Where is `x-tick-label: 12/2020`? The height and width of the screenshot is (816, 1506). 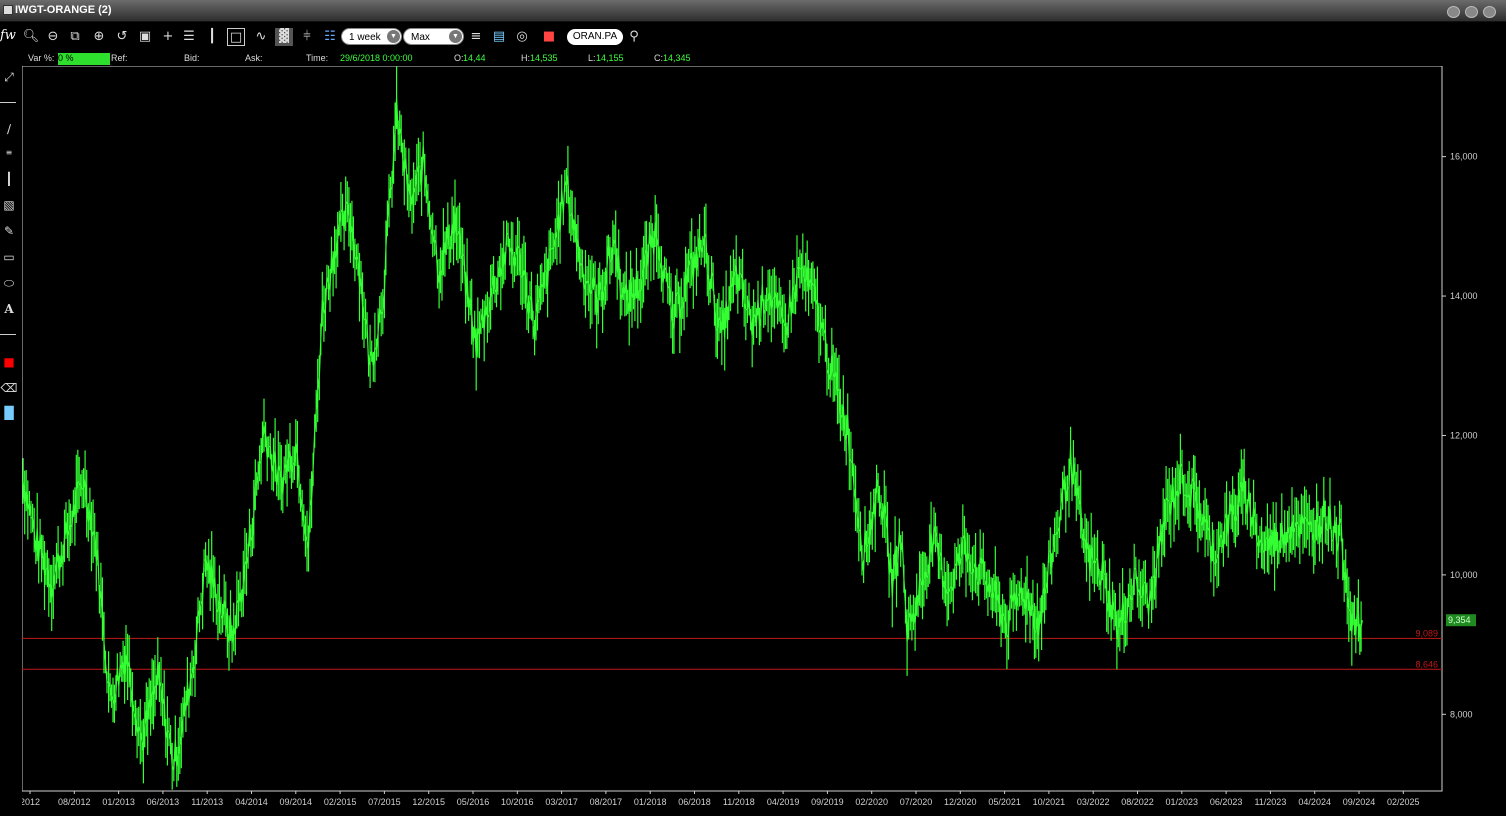
x-tick-label: 12/2020 is located at coordinates (960, 802).